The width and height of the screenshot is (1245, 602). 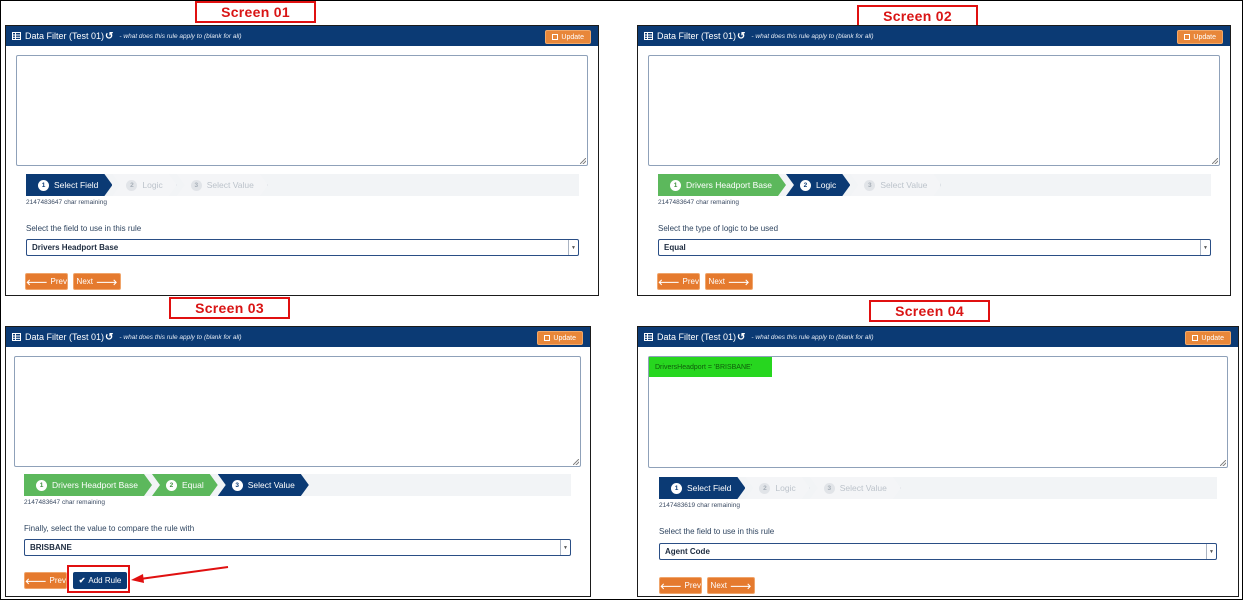 What do you see at coordinates (255, 12) in the screenshot?
I see `screen-label-01: Screen 01` at bounding box center [255, 12].